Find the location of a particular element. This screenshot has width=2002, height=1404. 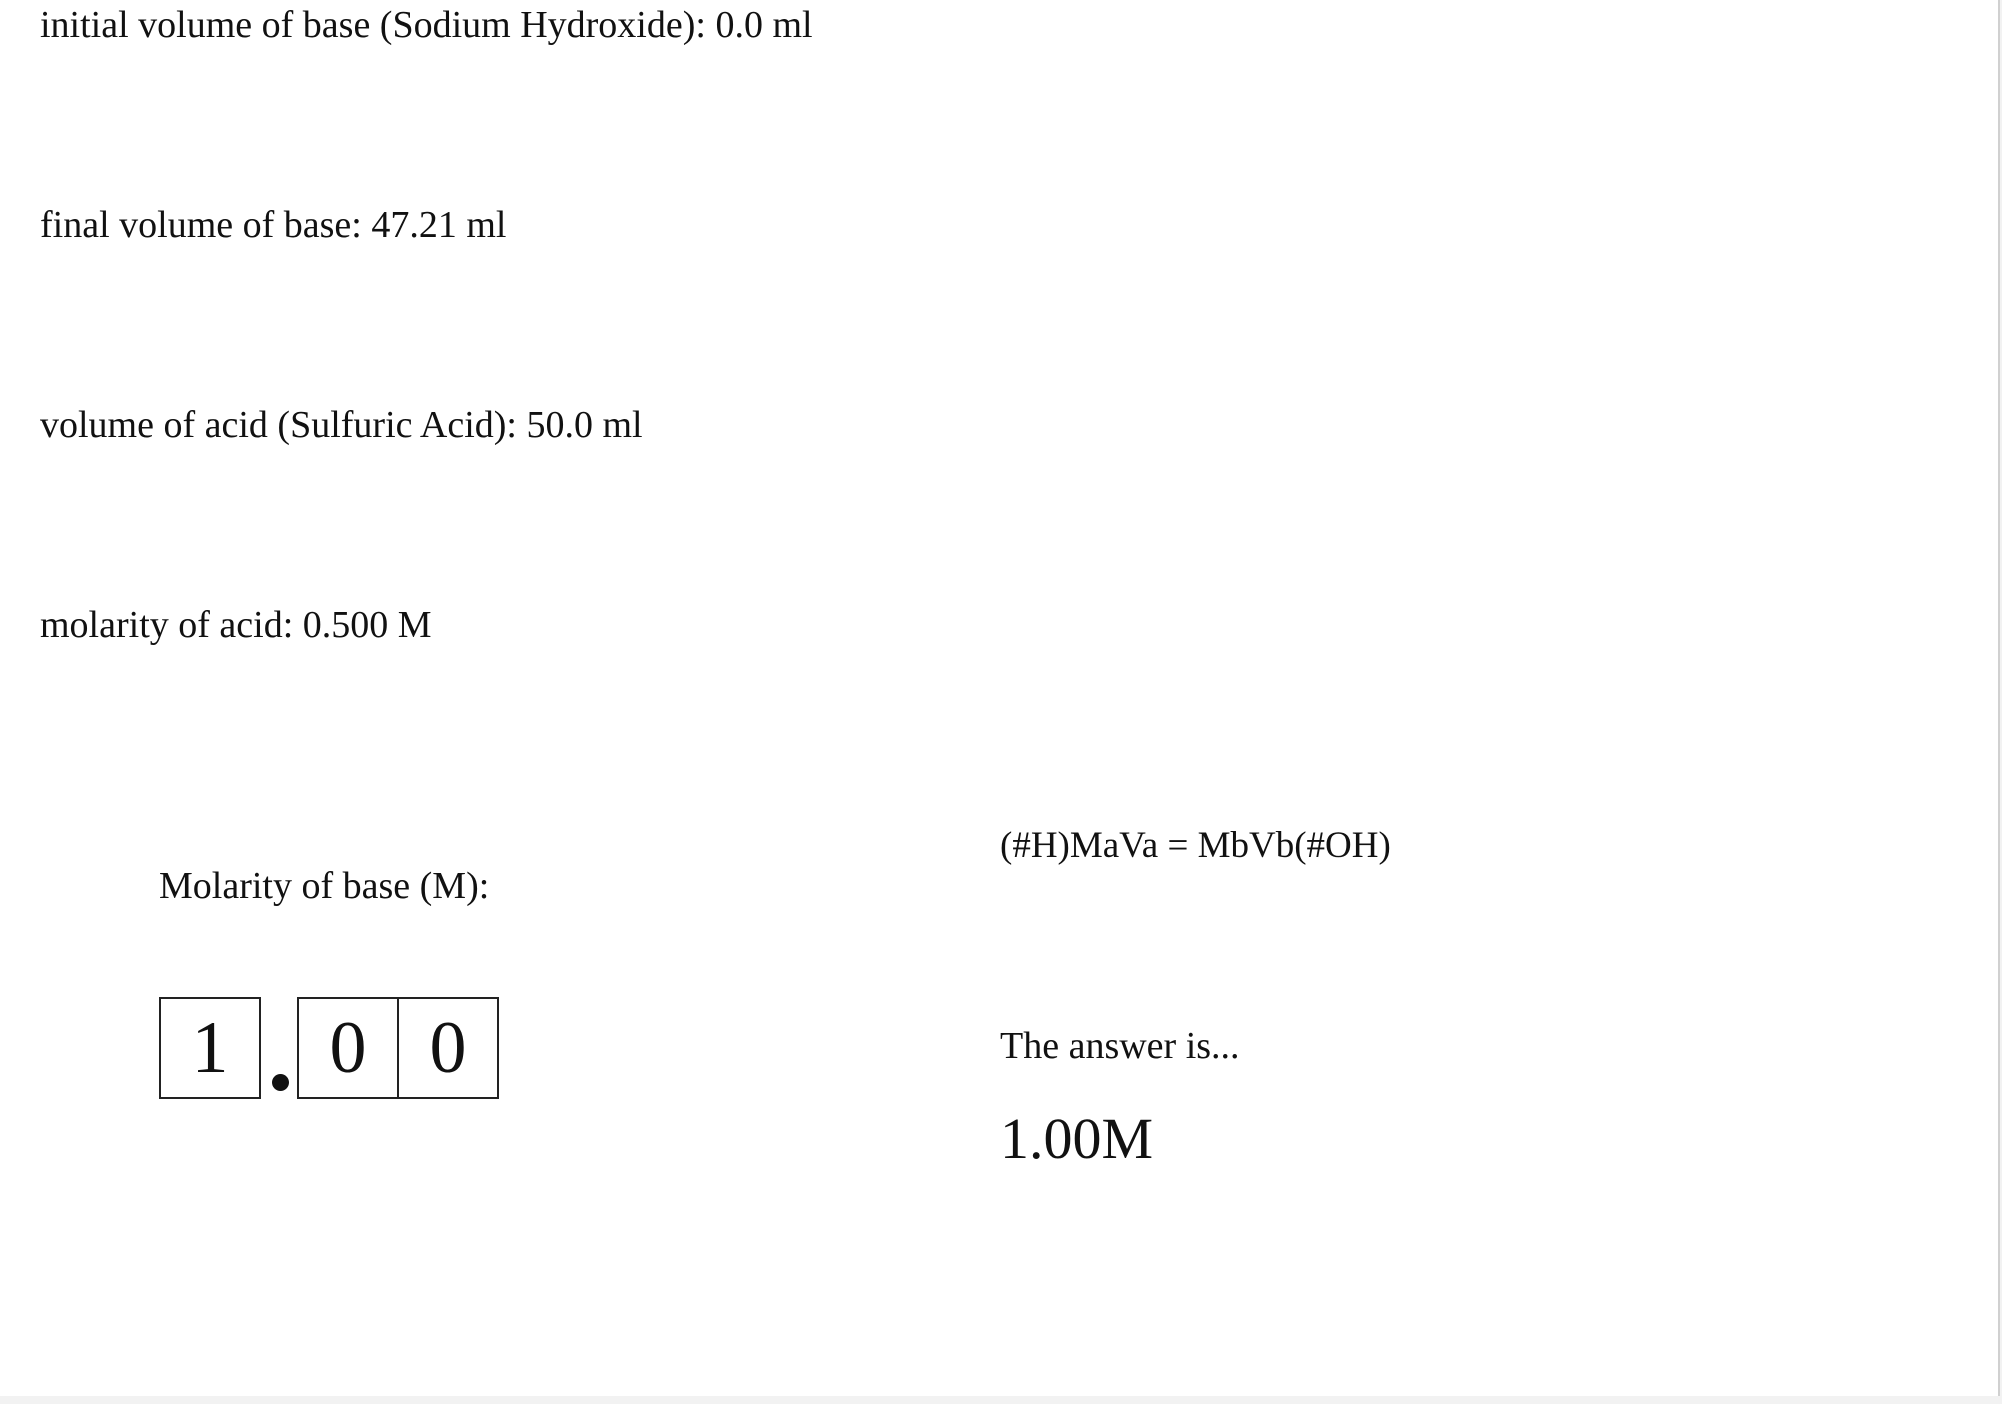

digit-input-hundredths is located at coordinates (448, 1048).